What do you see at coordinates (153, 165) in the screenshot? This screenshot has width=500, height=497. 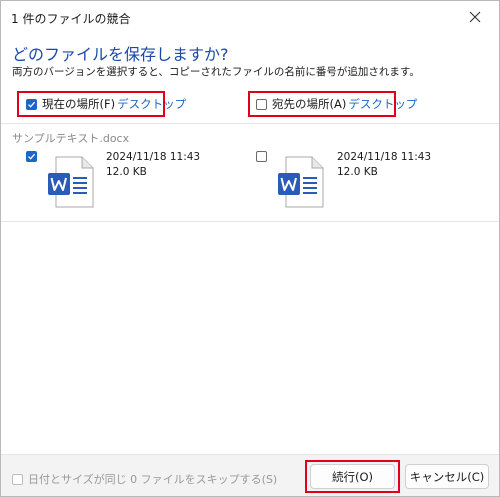 I see `source-file-details: 2024/11/18 11:43 12.0 KB` at bounding box center [153, 165].